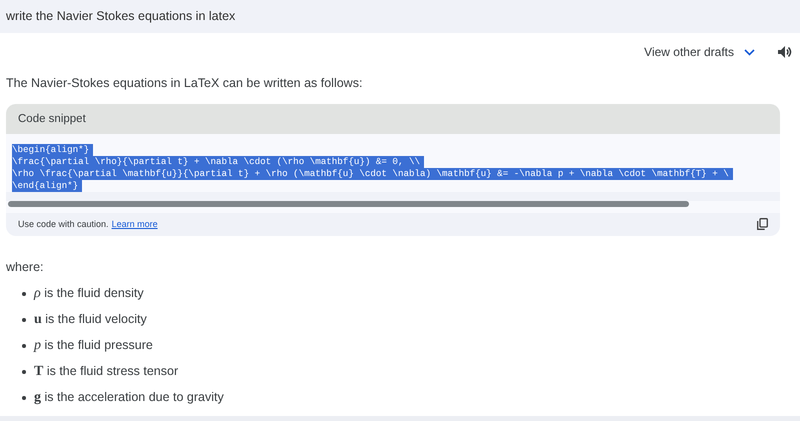 This screenshot has width=800, height=421. Describe the element at coordinates (135, 224) in the screenshot. I see `learn-more-link: Learn more` at that location.